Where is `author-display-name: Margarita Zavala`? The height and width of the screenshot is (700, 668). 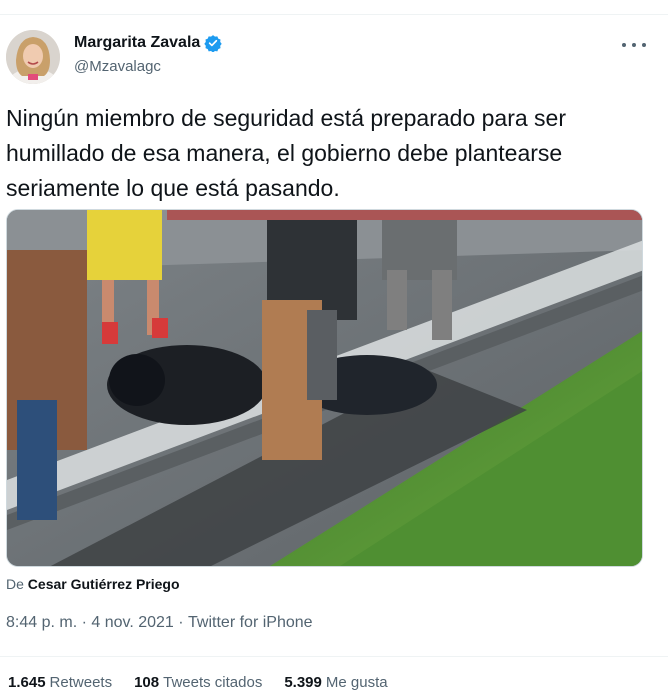
author-display-name: Margarita Zavala is located at coordinates (137, 43).